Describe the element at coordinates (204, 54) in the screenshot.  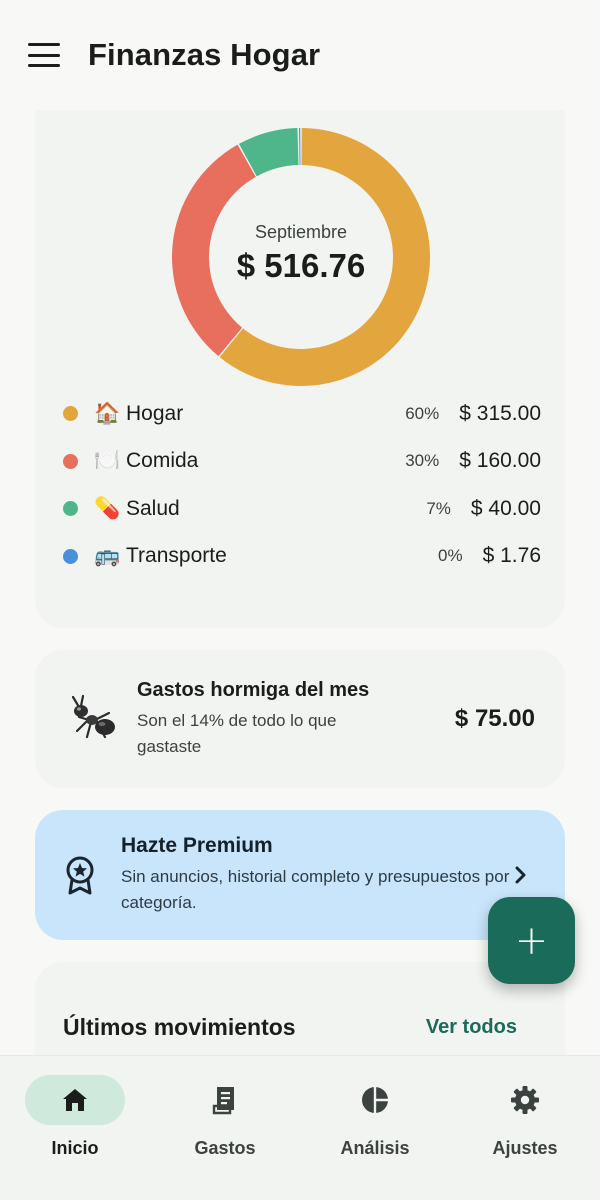
I see `app-title: Finanzas Hogar` at that location.